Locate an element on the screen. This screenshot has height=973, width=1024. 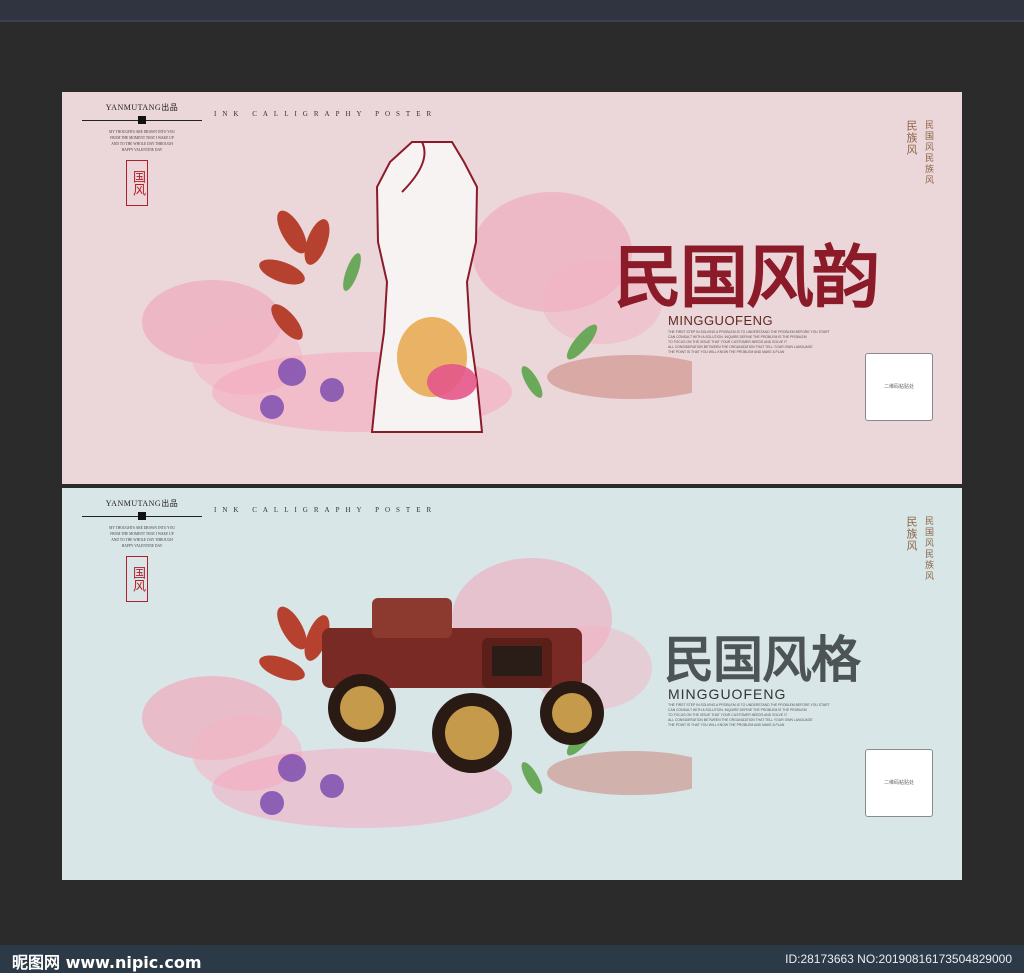
top-toolbar is located at coordinates (512, 11).